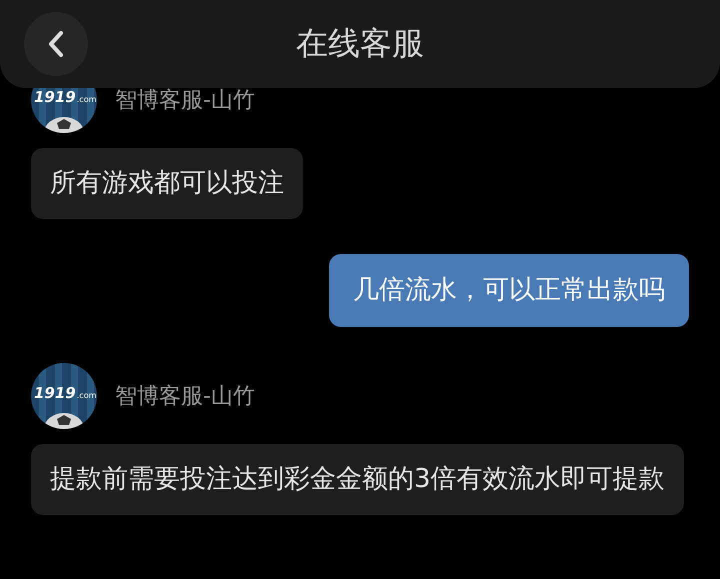  I want to click on back-icon, so click(56, 44).